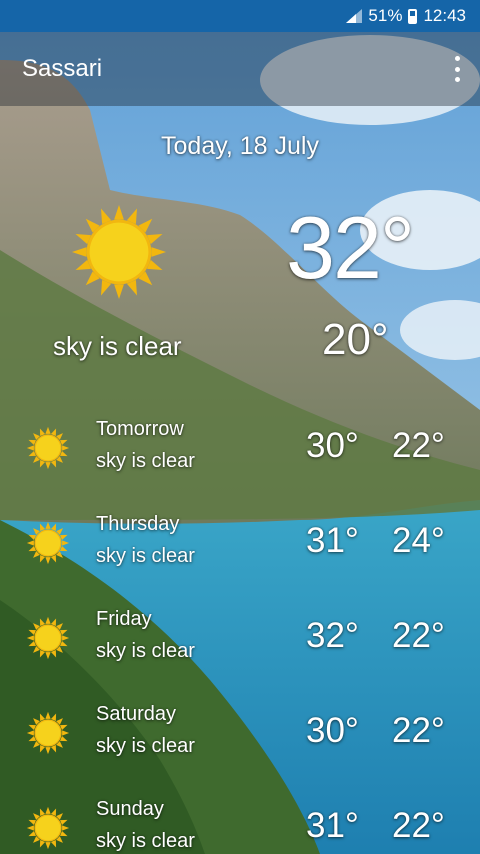  What do you see at coordinates (240, 739) in the screenshot?
I see `forecast-row: Saturday sky is clear 30° 22°` at bounding box center [240, 739].